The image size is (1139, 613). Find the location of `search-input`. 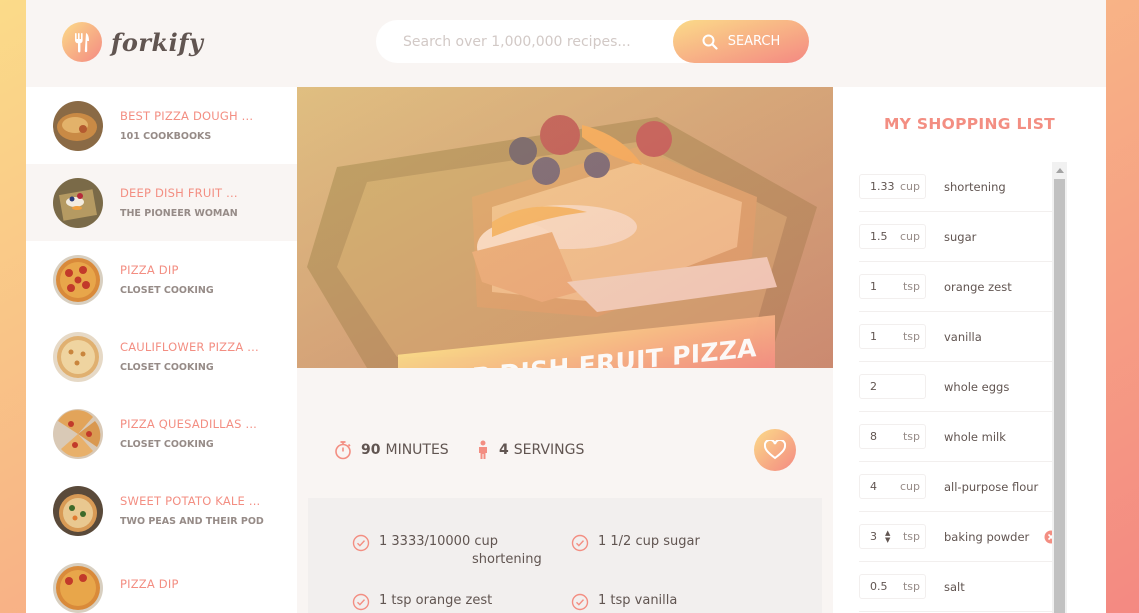

search-input is located at coordinates (548, 41).